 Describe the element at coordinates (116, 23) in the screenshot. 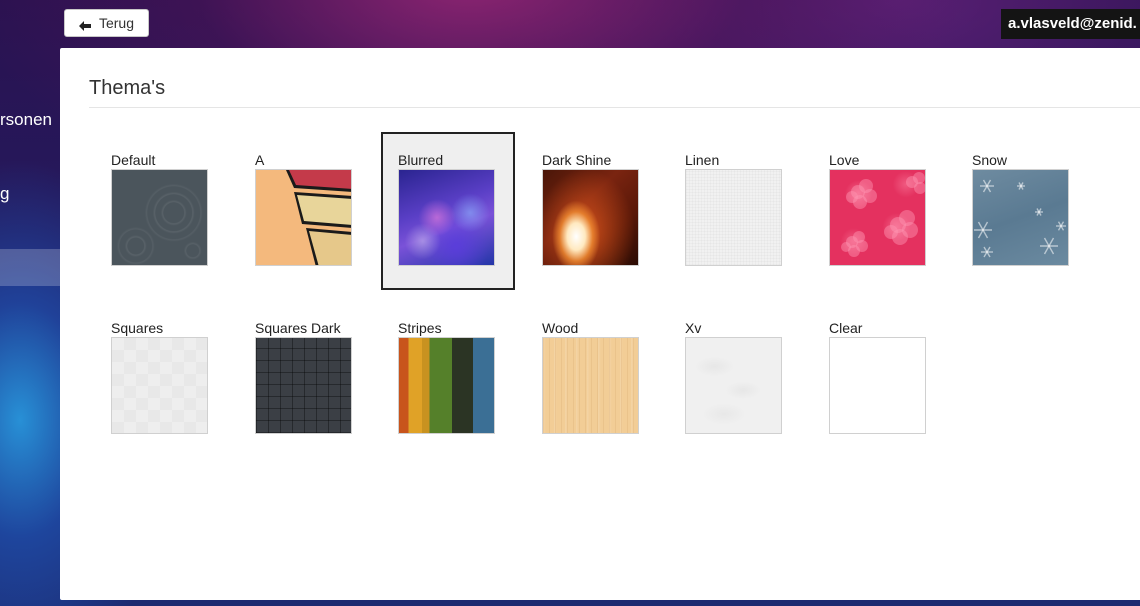

I see `back-button-label: Terug` at that location.